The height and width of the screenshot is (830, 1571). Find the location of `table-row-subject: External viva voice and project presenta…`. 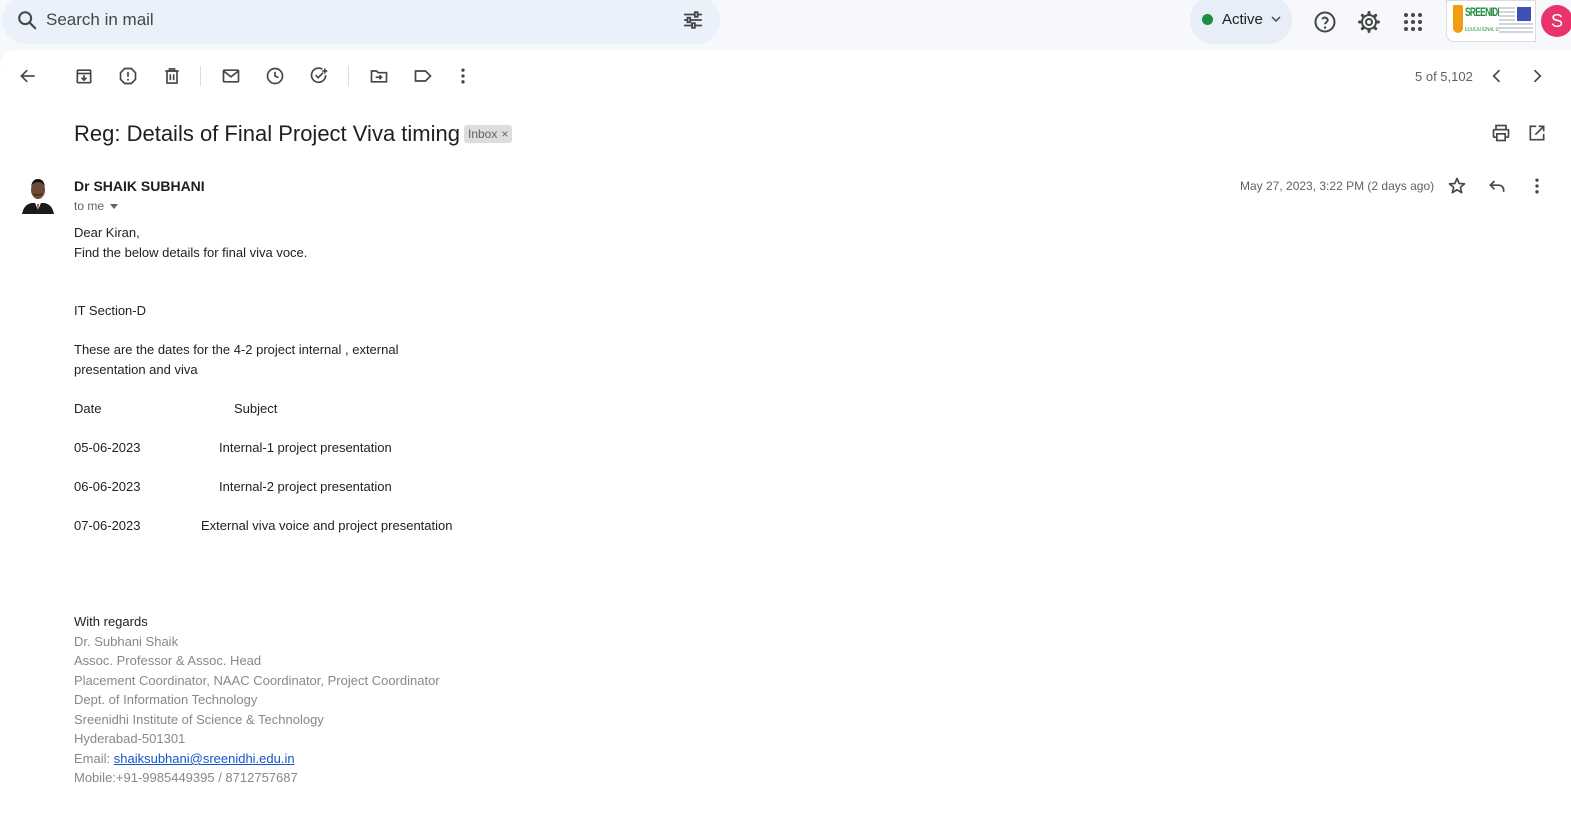

table-row-subject: External viva voice and project presenta… is located at coordinates (327, 525).